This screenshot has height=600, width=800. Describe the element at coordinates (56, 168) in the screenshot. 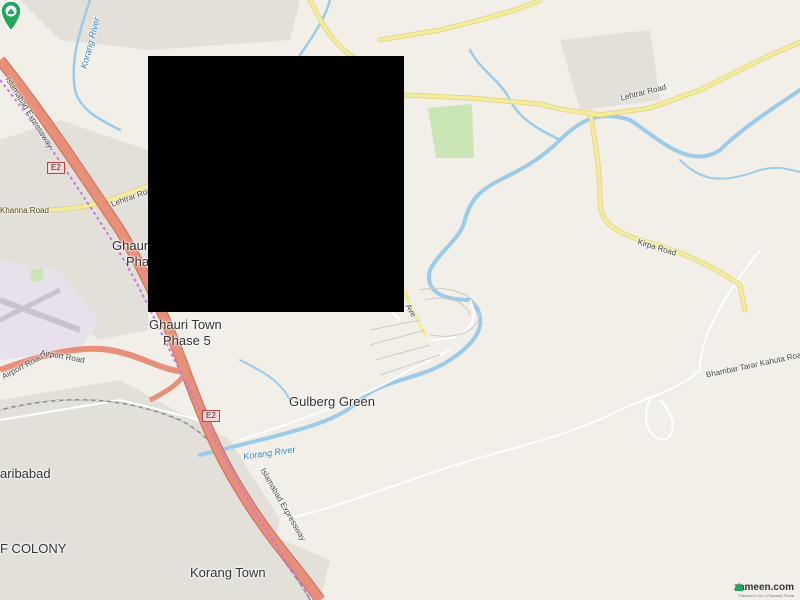

I see `e2-shield-upper: E2` at that location.